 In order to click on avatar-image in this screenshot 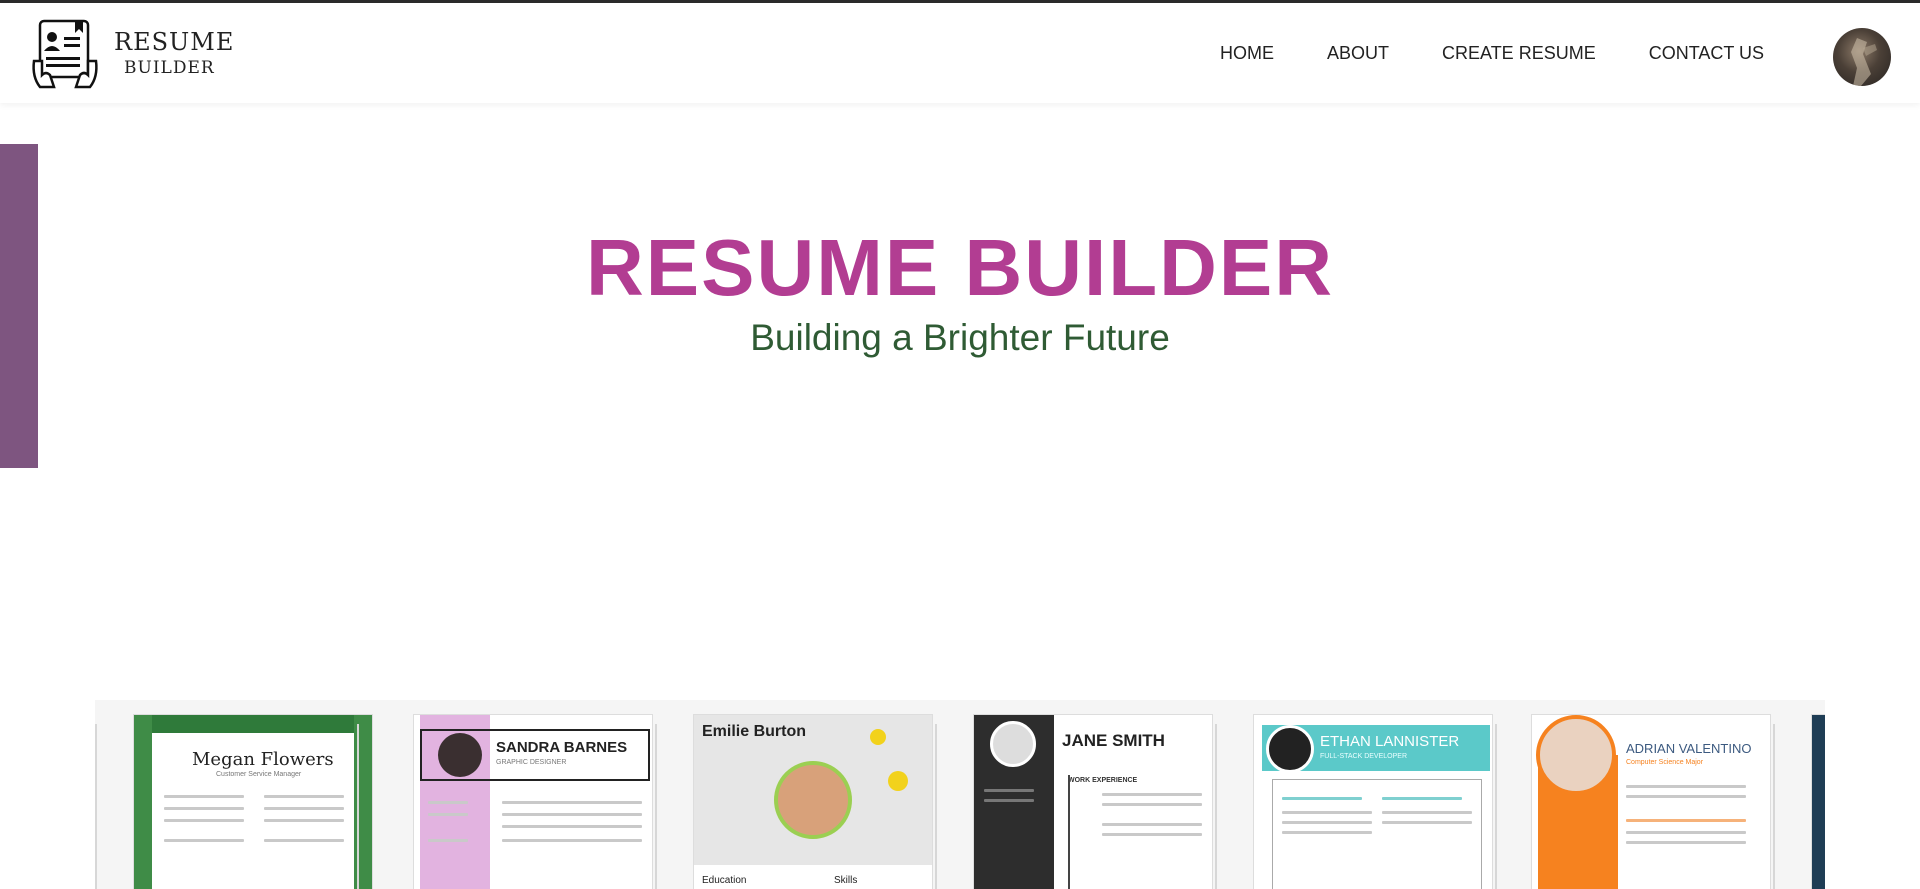, I will do `click(1864, 62)`.